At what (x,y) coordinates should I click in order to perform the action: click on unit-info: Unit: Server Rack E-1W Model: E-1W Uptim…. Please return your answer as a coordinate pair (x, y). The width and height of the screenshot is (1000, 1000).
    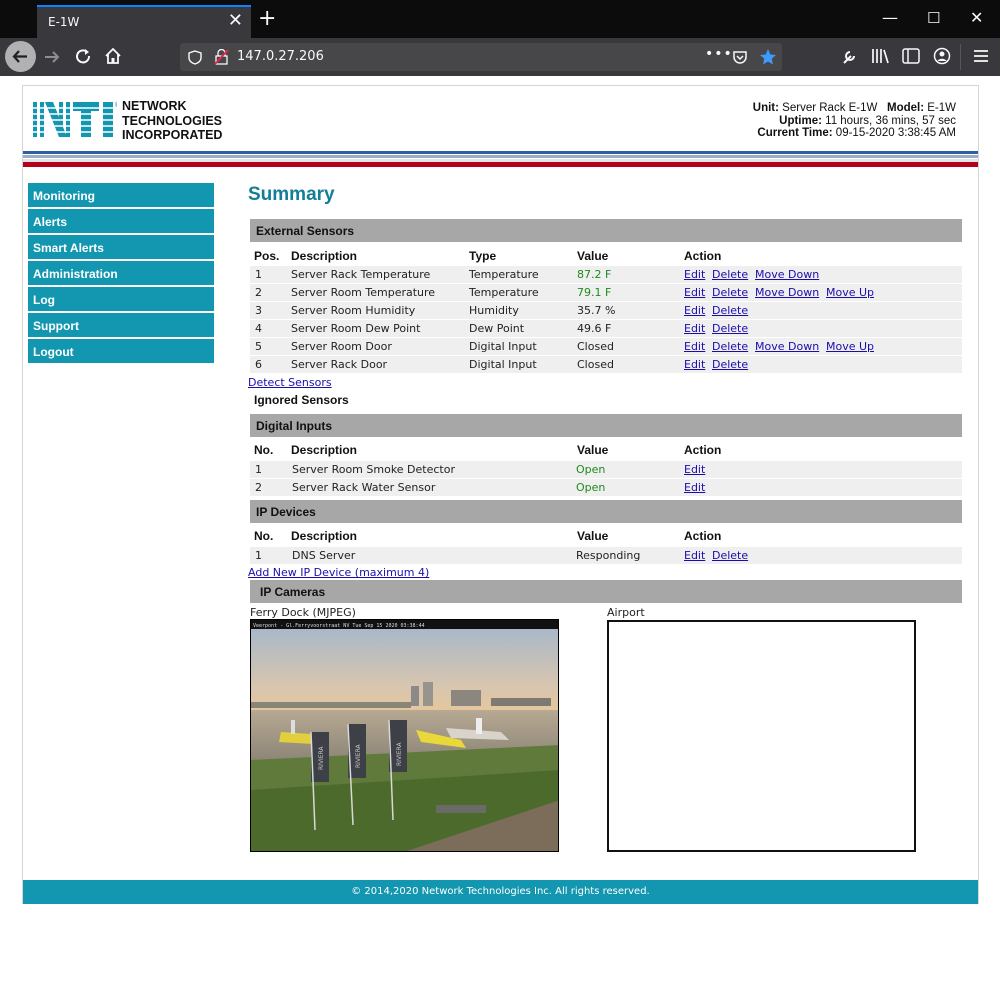
    Looking at the image, I should click on (854, 121).